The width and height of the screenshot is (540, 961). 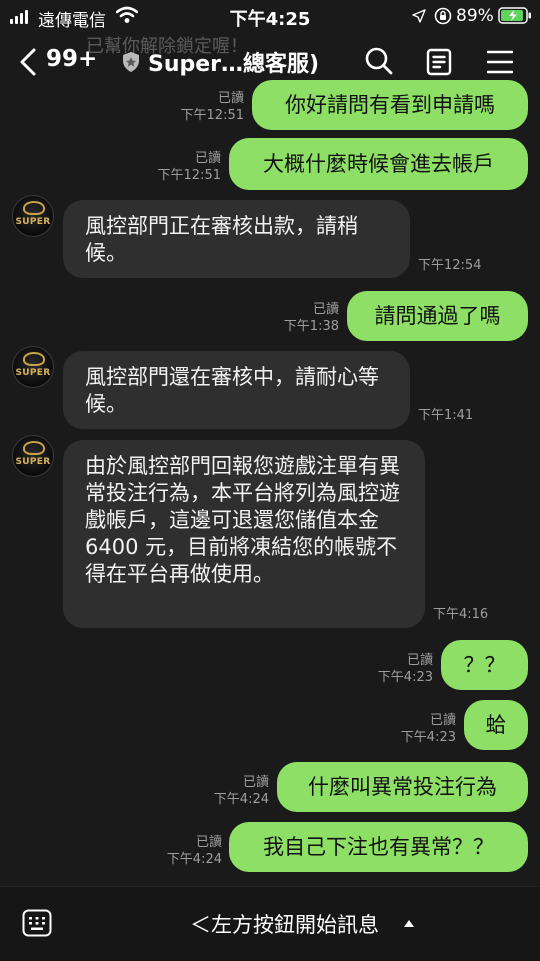 What do you see at coordinates (37, 923) in the screenshot?
I see `keyboard-icon` at bounding box center [37, 923].